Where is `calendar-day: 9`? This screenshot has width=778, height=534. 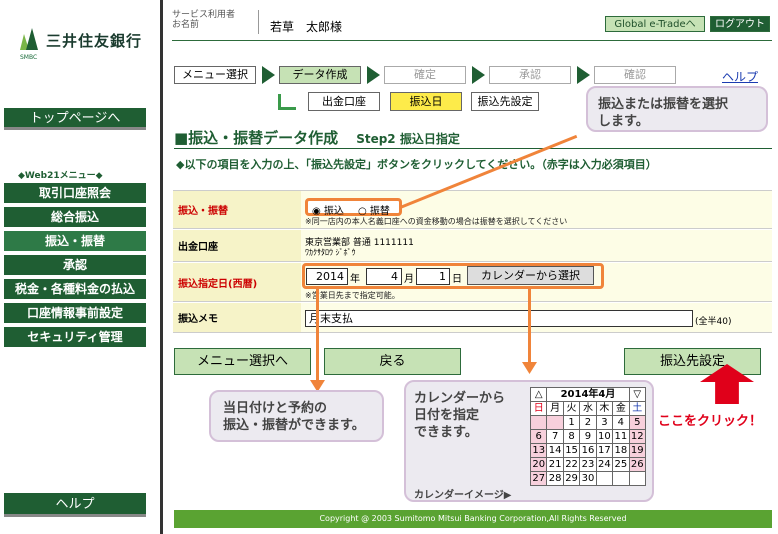 calendar-day: 9 is located at coordinates (588, 436).